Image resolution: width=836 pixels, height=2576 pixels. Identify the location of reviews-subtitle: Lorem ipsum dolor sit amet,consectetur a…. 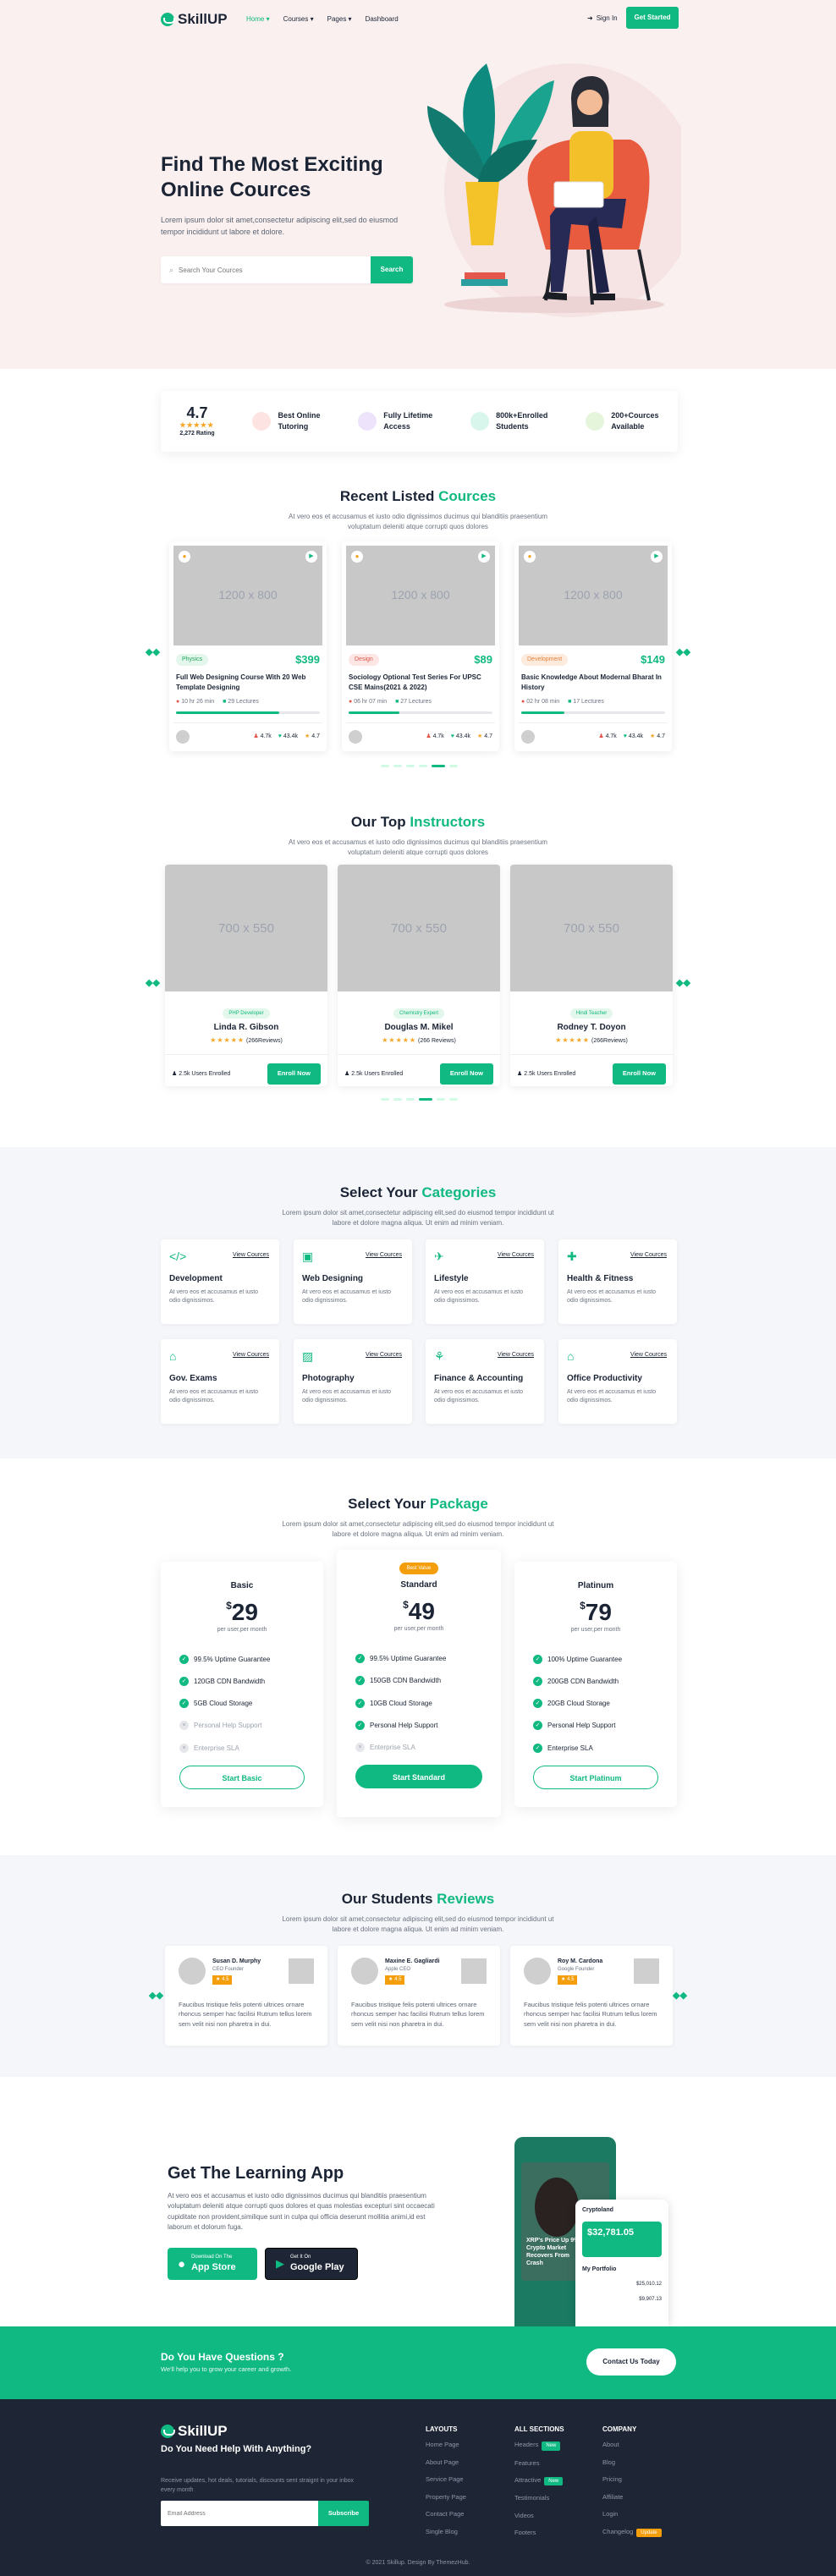
(418, 1924).